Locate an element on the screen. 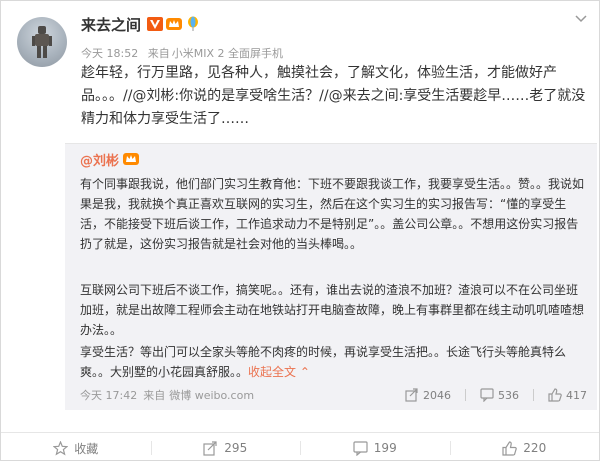  avatar-robot-icon is located at coordinates (42, 42).